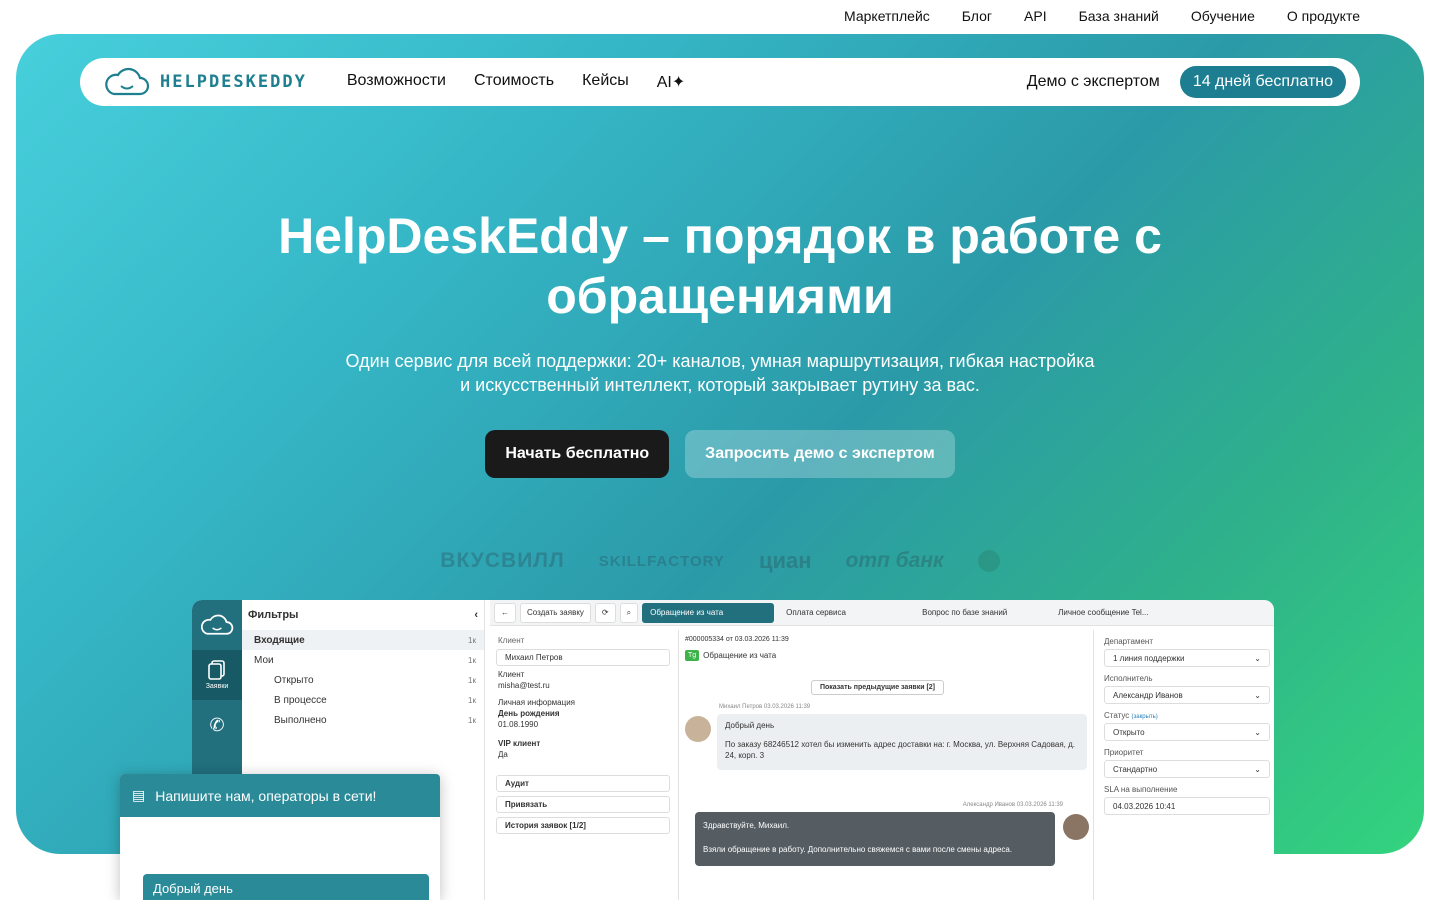 Image resolution: width=1440 pixels, height=900 pixels. Describe the element at coordinates (1187, 769) in the screenshot. I see `prio-select: Стандартно ⌄` at that location.